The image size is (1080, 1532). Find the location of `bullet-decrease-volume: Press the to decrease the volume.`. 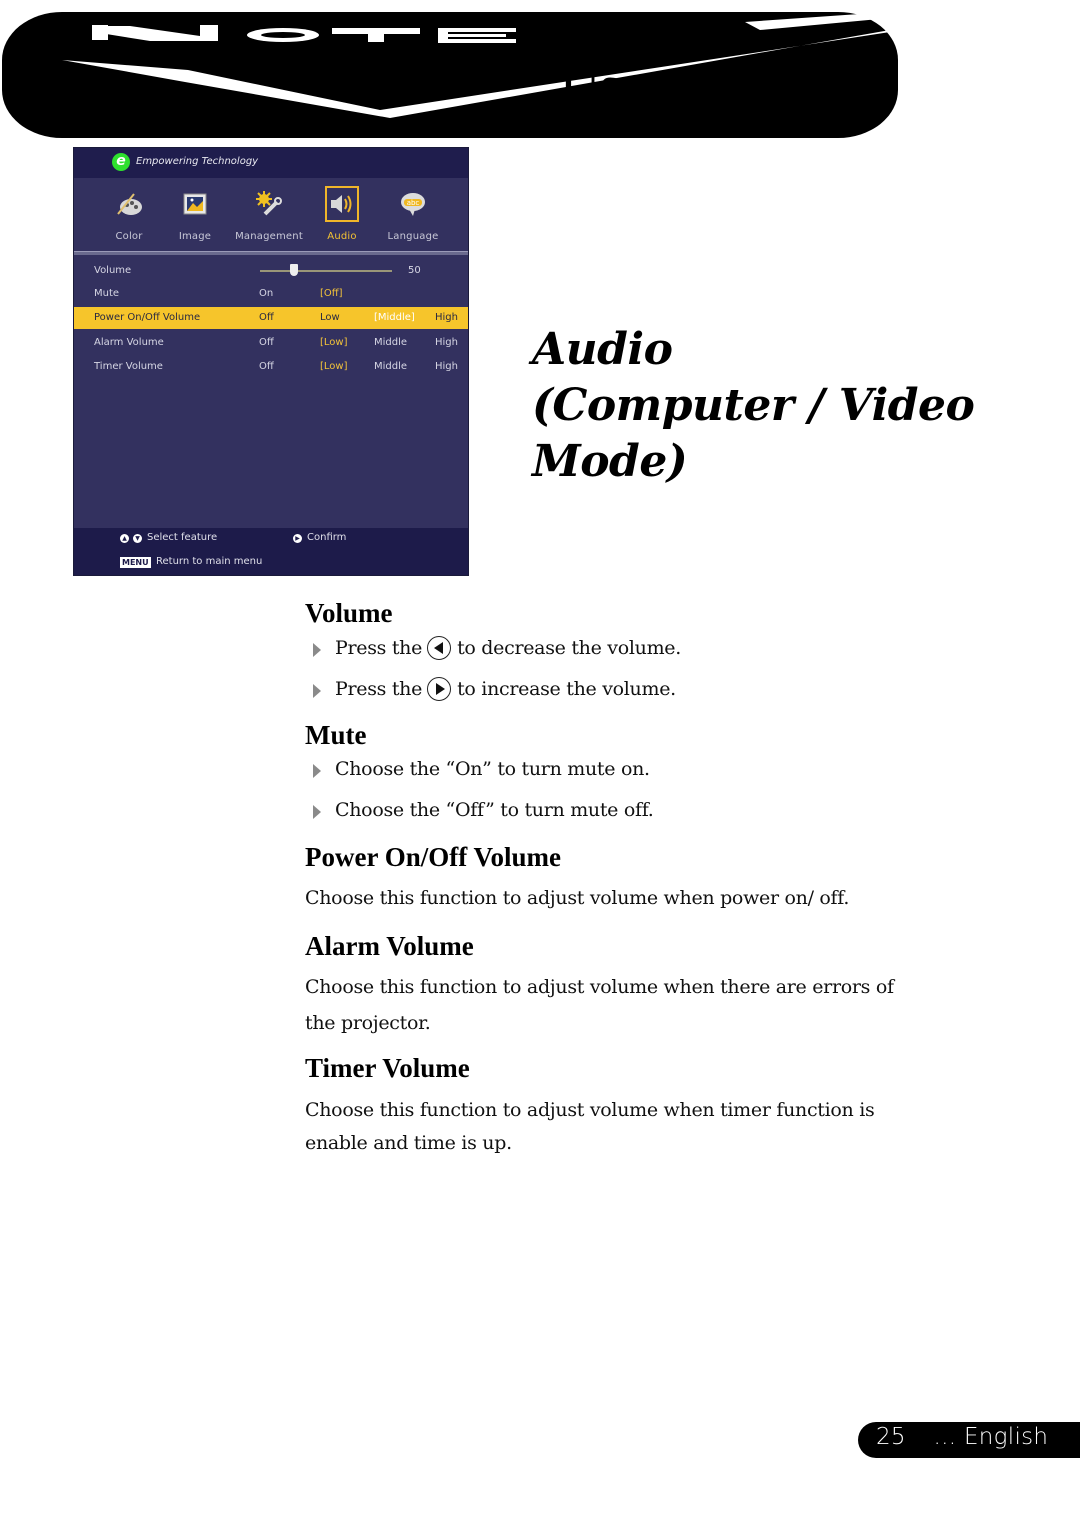

bullet-decrease-volume: Press the to decrease the volume. is located at coordinates (497, 648).